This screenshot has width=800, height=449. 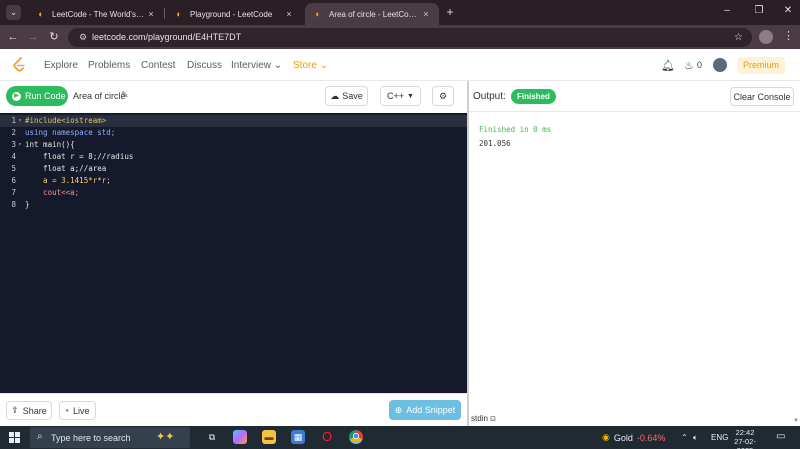 What do you see at coordinates (788, 10) in the screenshot?
I see `close-window-icon: ✕` at bounding box center [788, 10].